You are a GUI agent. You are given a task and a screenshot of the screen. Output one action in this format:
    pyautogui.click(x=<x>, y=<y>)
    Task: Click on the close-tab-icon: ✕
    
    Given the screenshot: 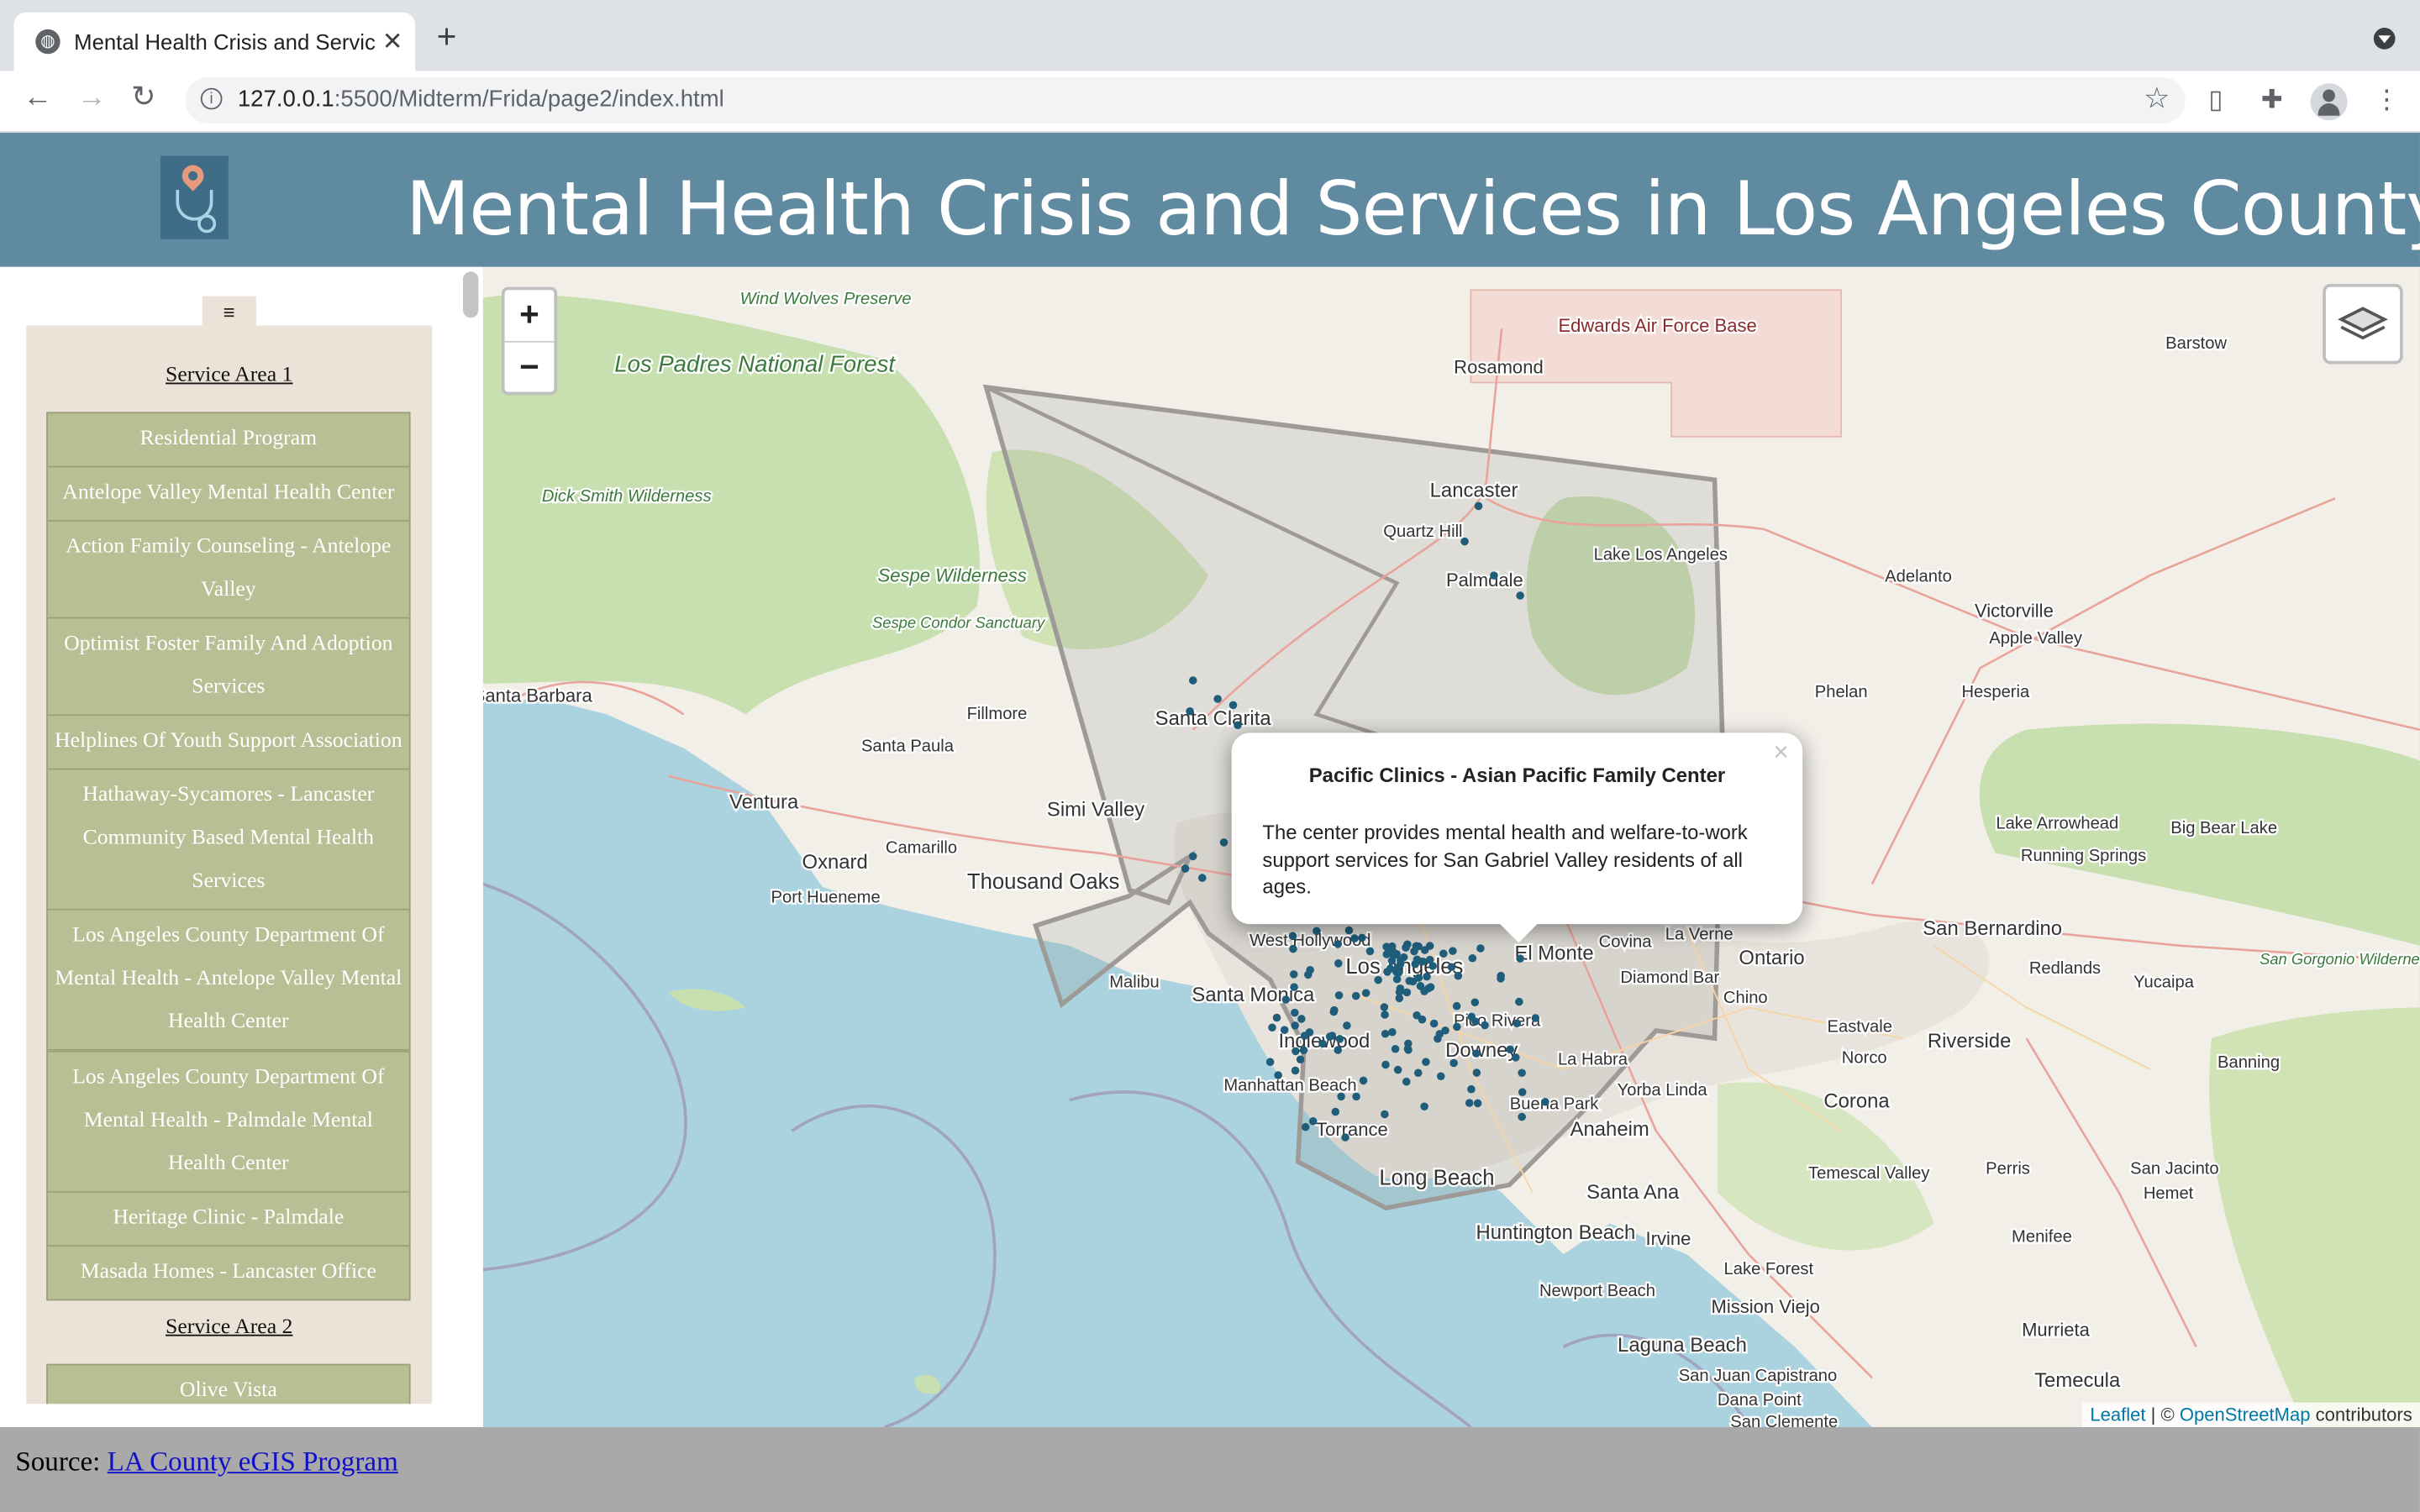 What is the action you would take?
    pyautogui.click(x=392, y=41)
    